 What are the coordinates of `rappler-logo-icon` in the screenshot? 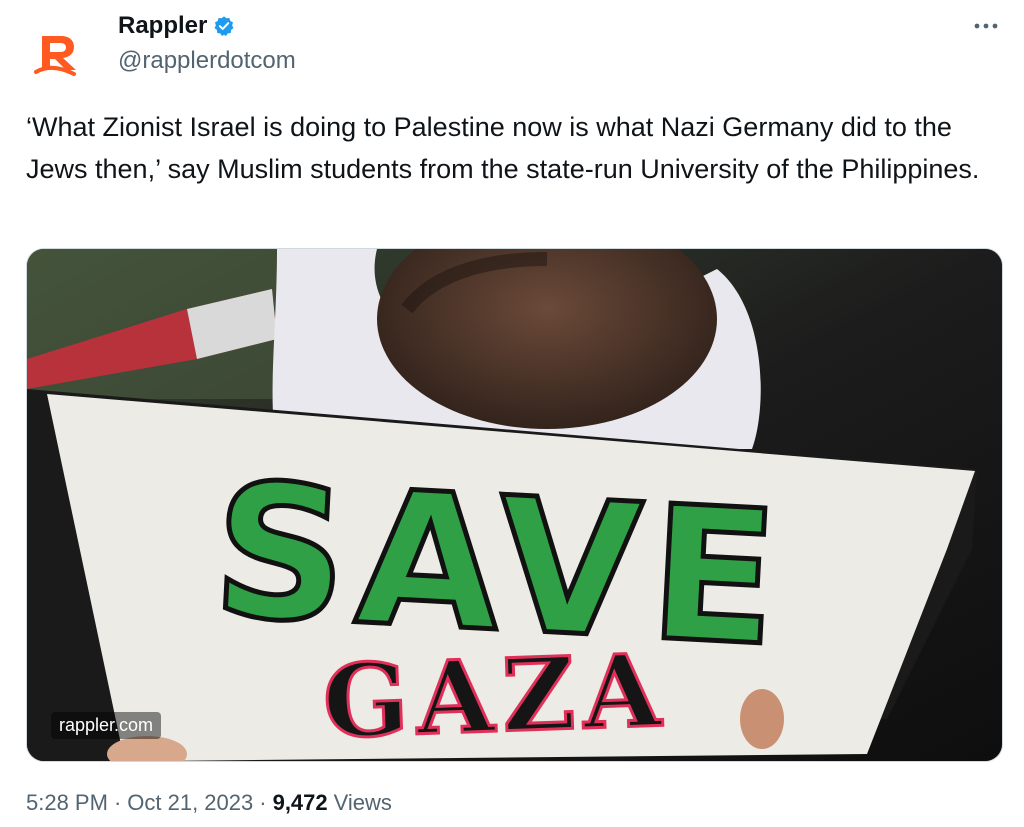 It's located at (55, 56).